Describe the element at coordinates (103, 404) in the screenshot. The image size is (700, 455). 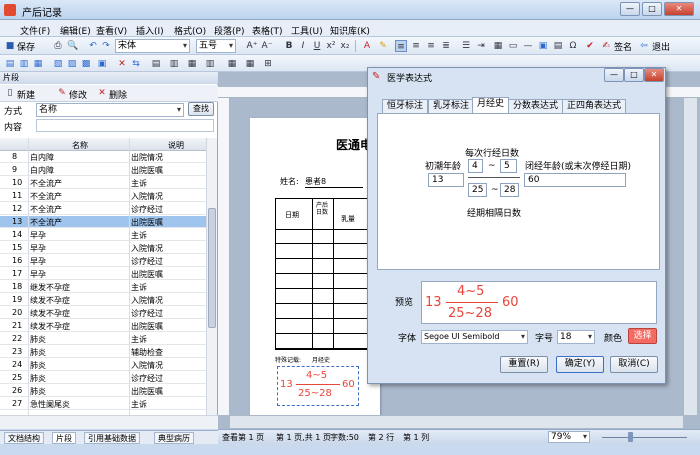
I see `table-row: 27 急性阑尾炎 主诉` at that location.